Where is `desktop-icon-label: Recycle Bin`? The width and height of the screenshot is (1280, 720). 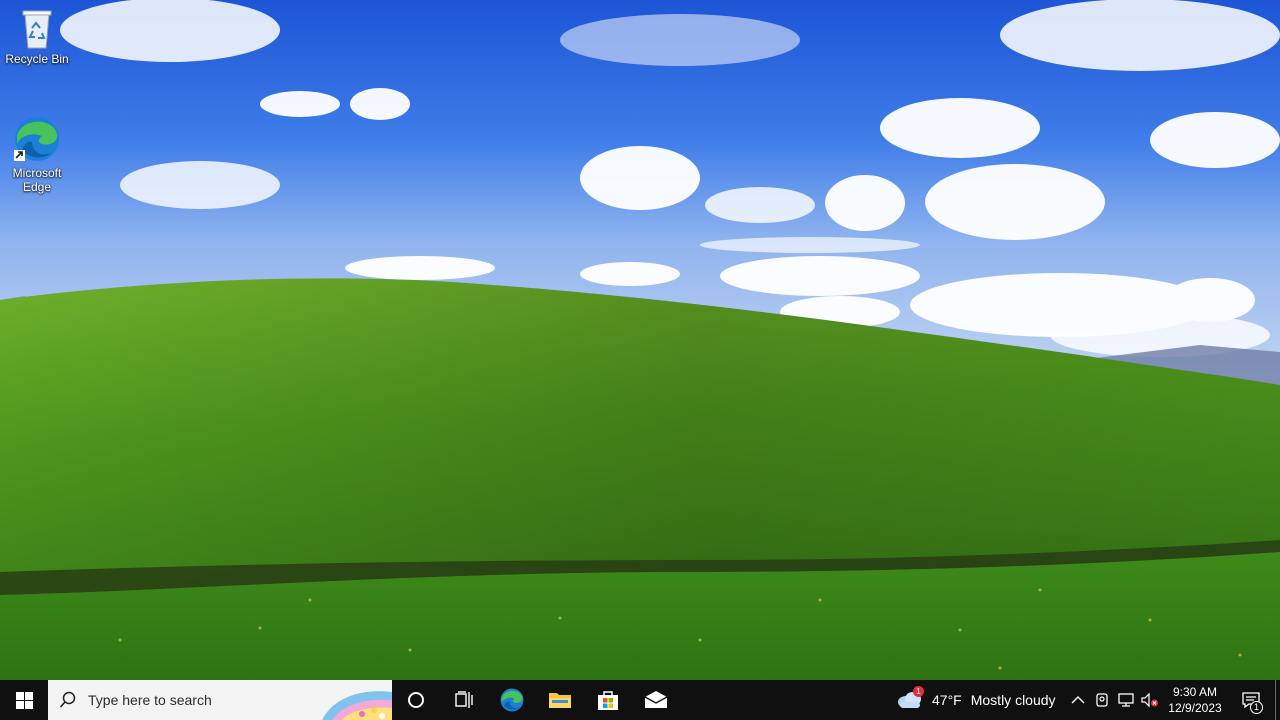 desktop-icon-label: Recycle Bin is located at coordinates (37, 59).